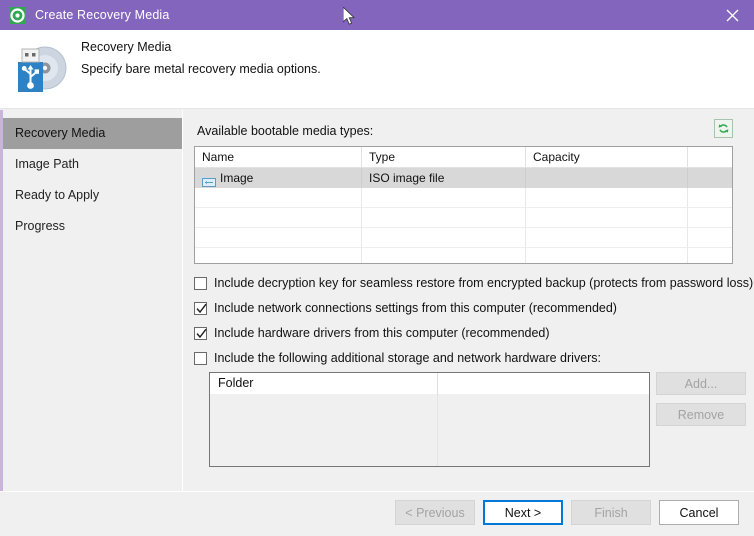  Describe the element at coordinates (200, 358) in the screenshot. I see `checkbox-additional-drivers` at that location.